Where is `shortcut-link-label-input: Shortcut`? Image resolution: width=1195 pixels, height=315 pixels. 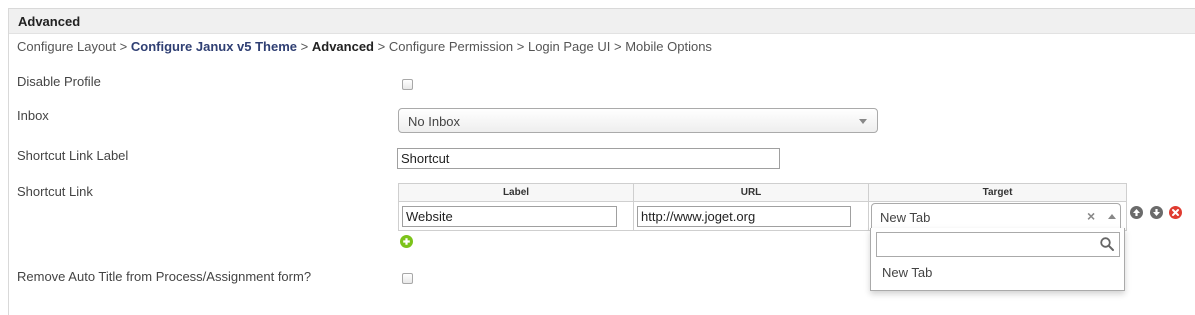
shortcut-link-label-input: Shortcut is located at coordinates (588, 158).